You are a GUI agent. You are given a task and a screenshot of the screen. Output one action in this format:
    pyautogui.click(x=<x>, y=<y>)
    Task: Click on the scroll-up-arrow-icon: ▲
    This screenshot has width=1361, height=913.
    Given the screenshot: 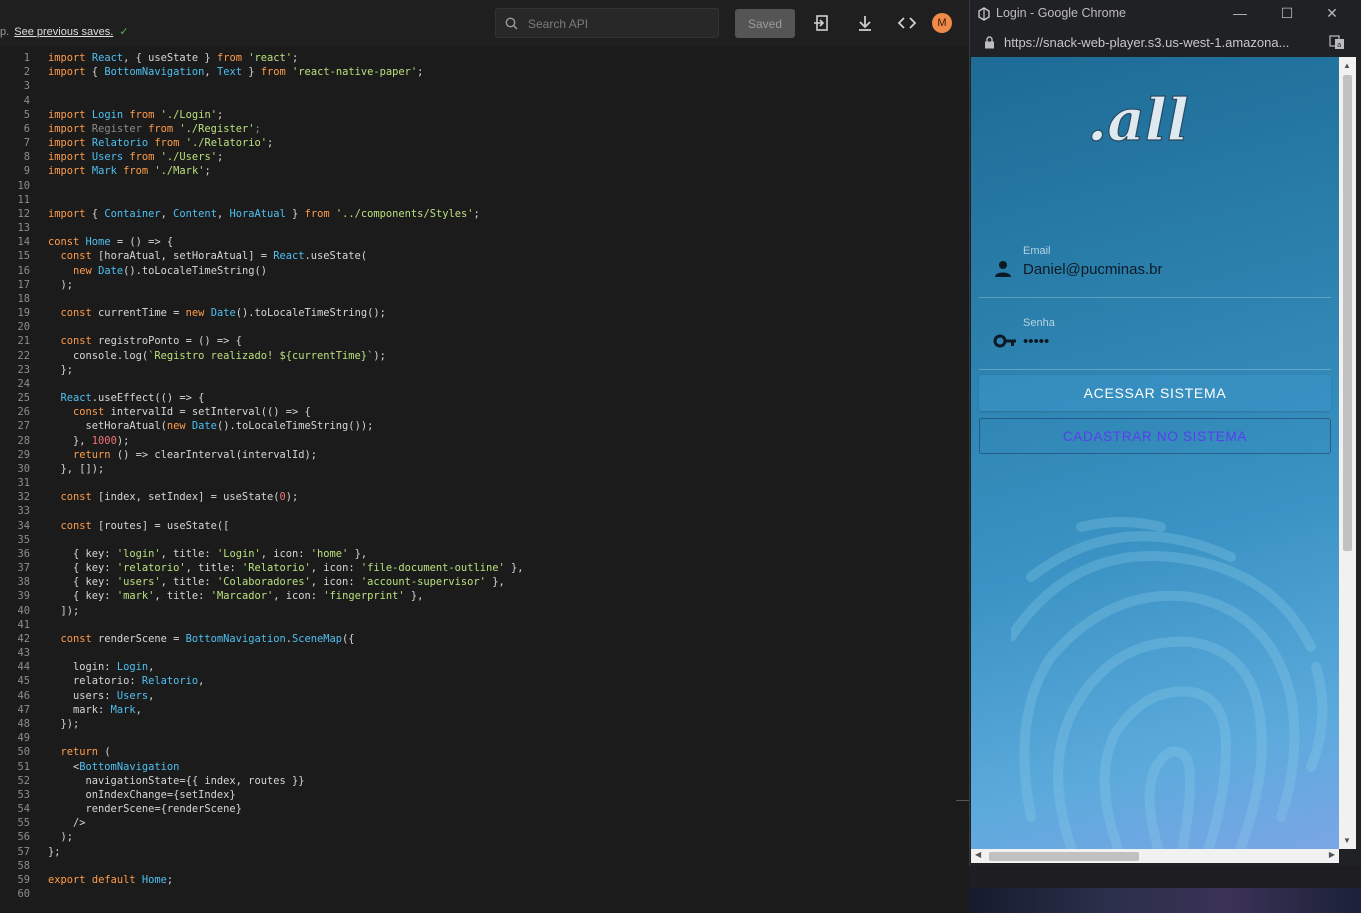 What is the action you would take?
    pyautogui.click(x=1347, y=65)
    